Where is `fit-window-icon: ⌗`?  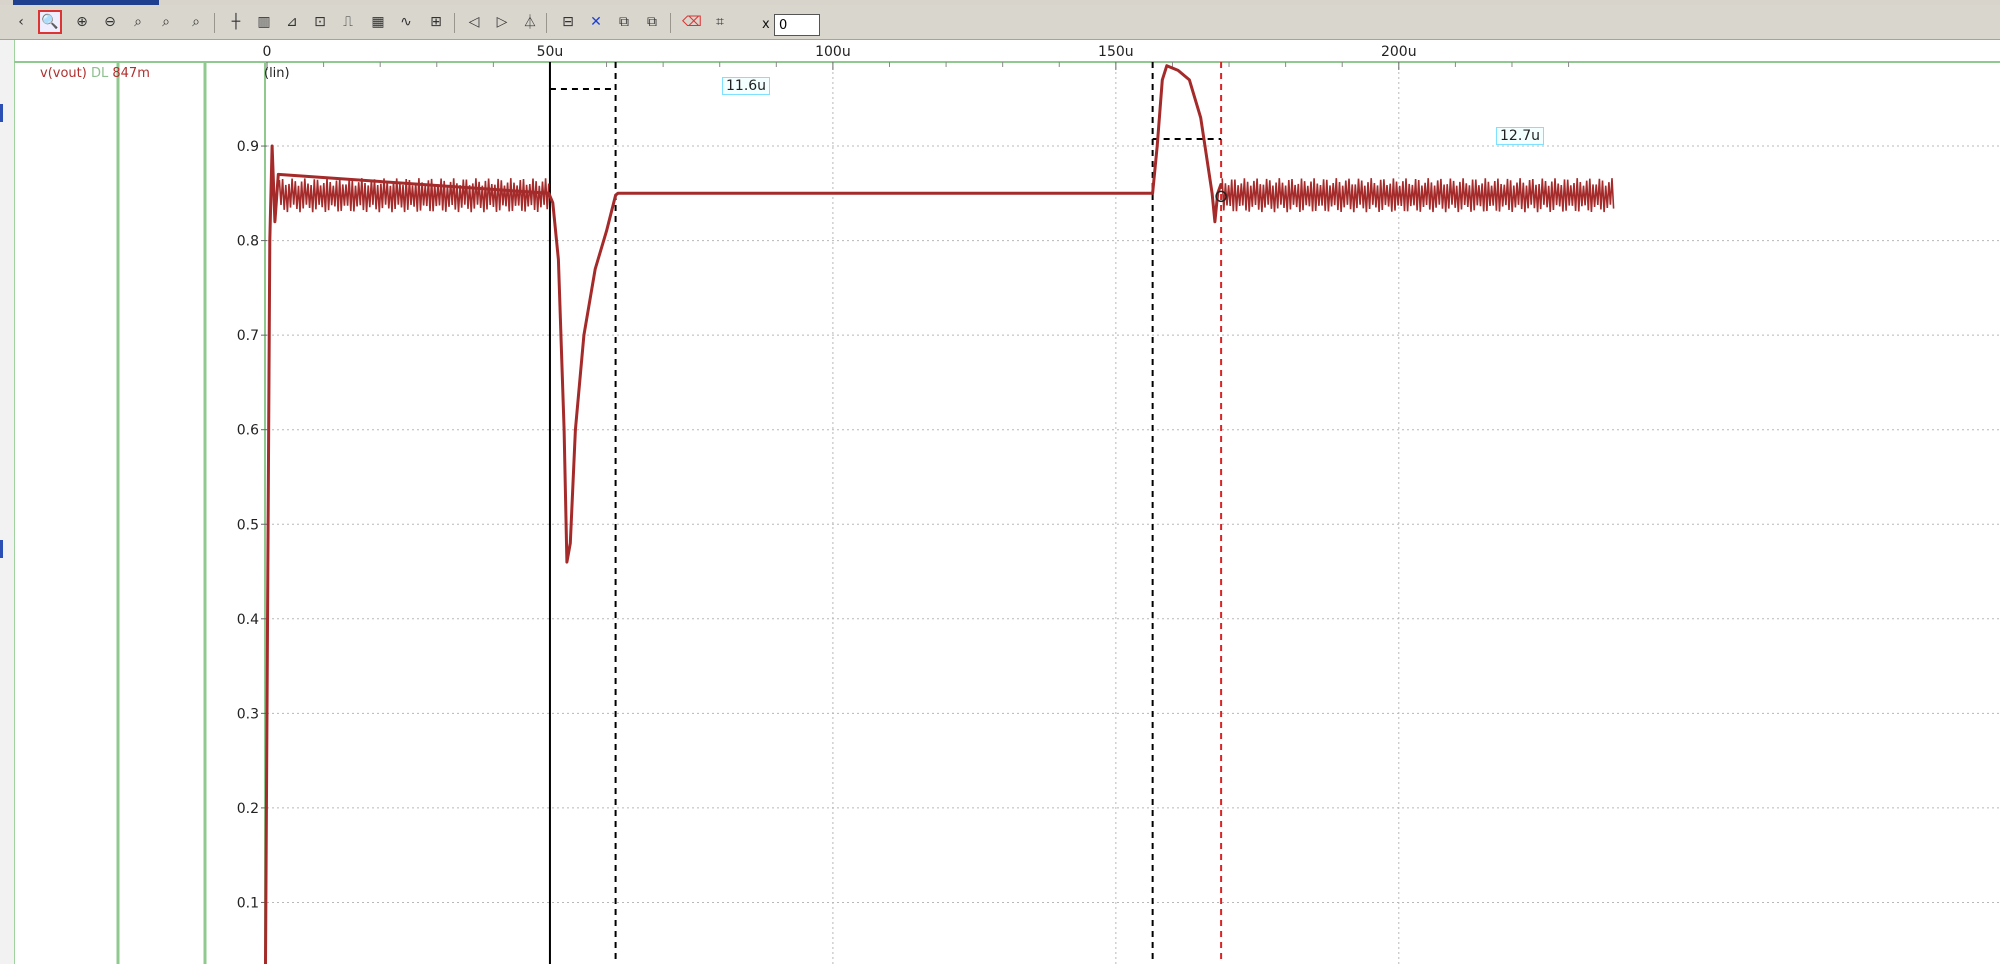 fit-window-icon: ⌗ is located at coordinates (720, 22).